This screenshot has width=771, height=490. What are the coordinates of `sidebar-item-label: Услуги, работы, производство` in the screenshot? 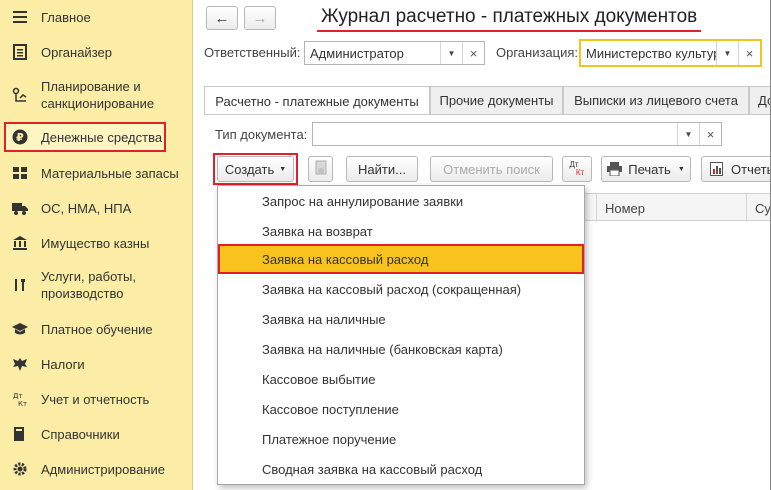 It's located at (88, 285).